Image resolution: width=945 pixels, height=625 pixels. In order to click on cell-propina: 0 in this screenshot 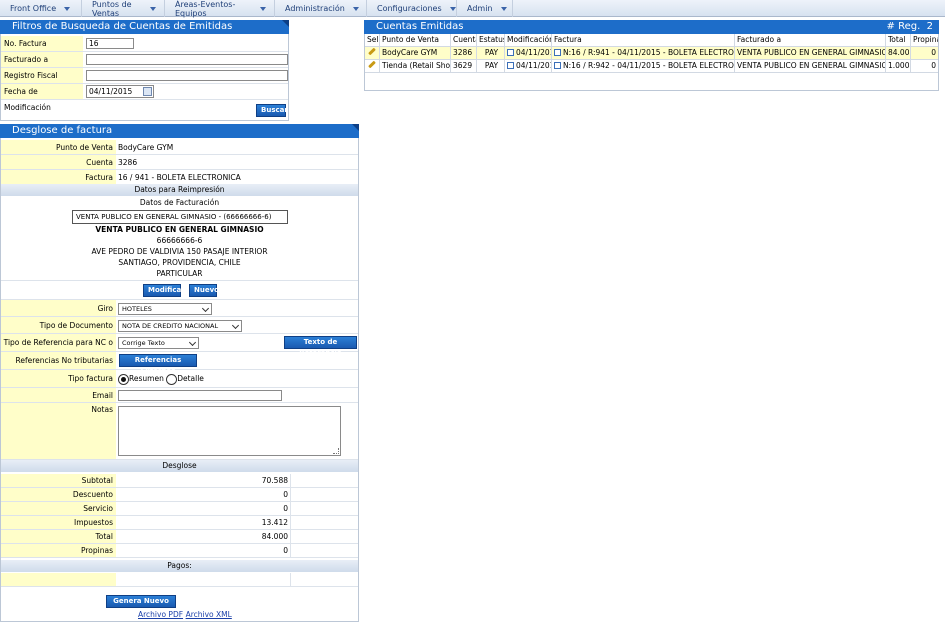, I will do `click(933, 52)`.